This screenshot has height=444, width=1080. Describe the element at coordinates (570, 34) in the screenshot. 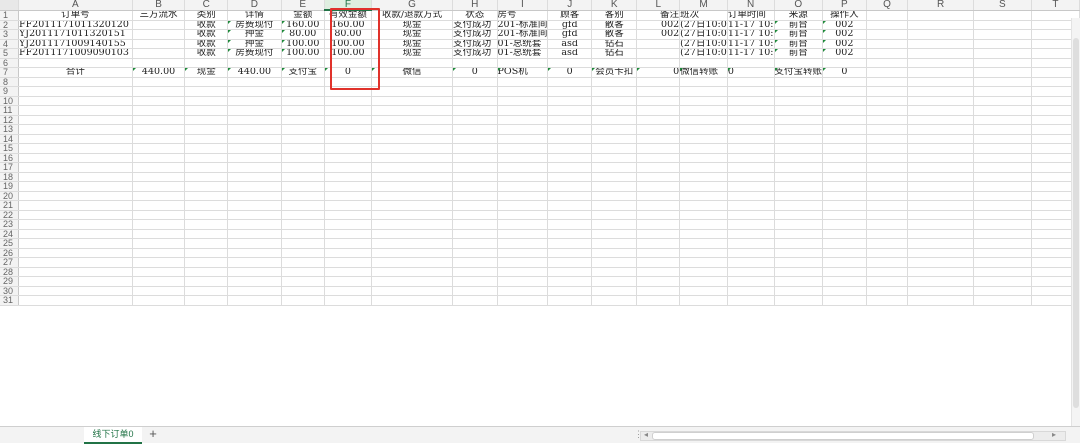

I see `cell: gfd` at that location.